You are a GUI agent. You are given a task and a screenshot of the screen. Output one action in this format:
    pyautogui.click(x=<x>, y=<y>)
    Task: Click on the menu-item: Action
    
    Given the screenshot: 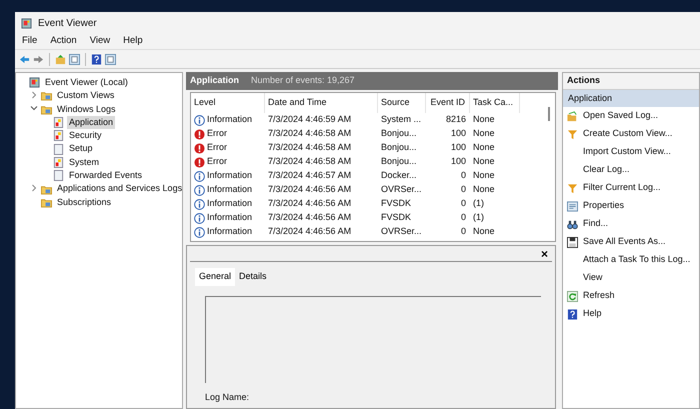 What is the action you would take?
    pyautogui.click(x=63, y=41)
    